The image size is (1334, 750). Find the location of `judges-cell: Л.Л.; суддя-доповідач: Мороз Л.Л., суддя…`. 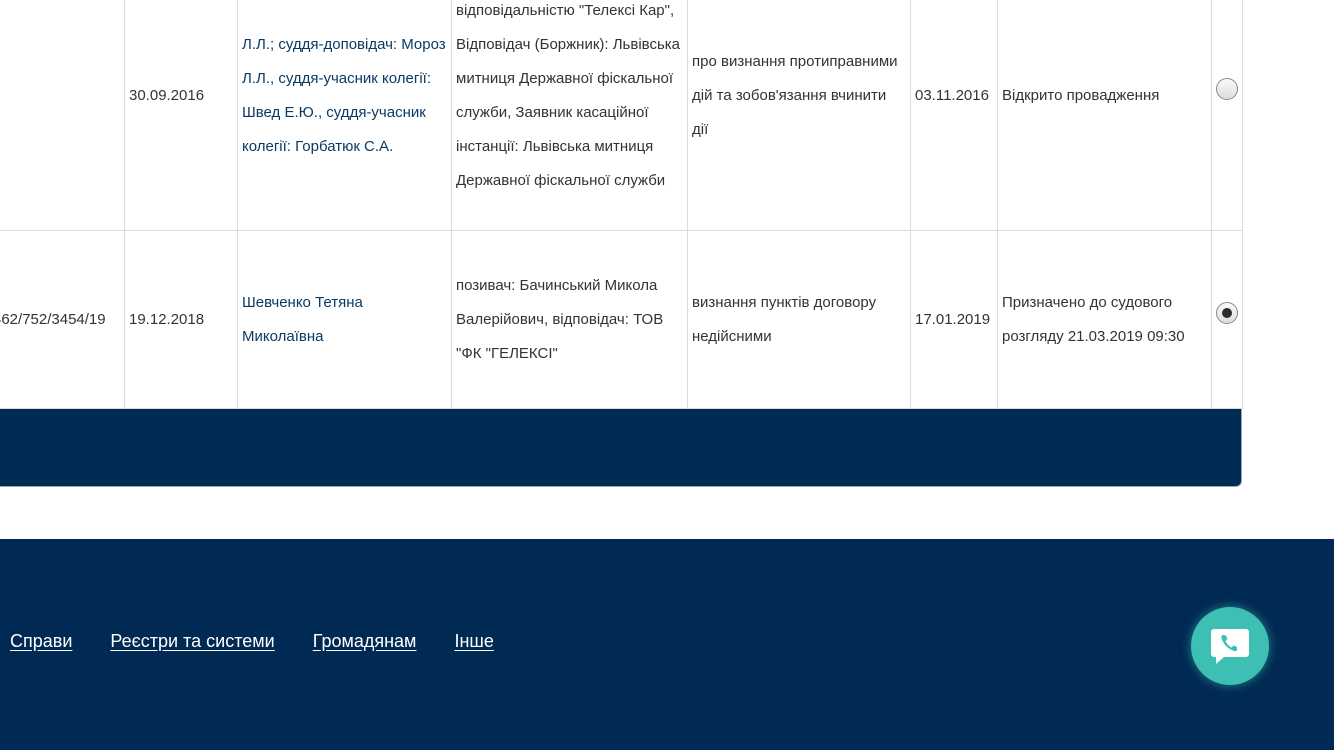

judges-cell: Л.Л.; суддя-доповідач: Мороз Л.Л., суддя… is located at coordinates (344, 115).